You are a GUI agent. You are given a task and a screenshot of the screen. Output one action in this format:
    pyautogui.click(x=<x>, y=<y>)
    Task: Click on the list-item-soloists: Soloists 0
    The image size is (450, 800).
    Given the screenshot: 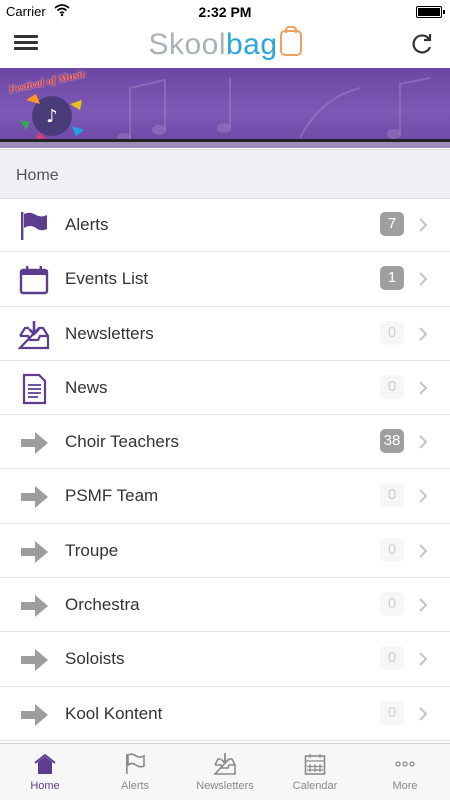 What is the action you would take?
    pyautogui.click(x=225, y=659)
    